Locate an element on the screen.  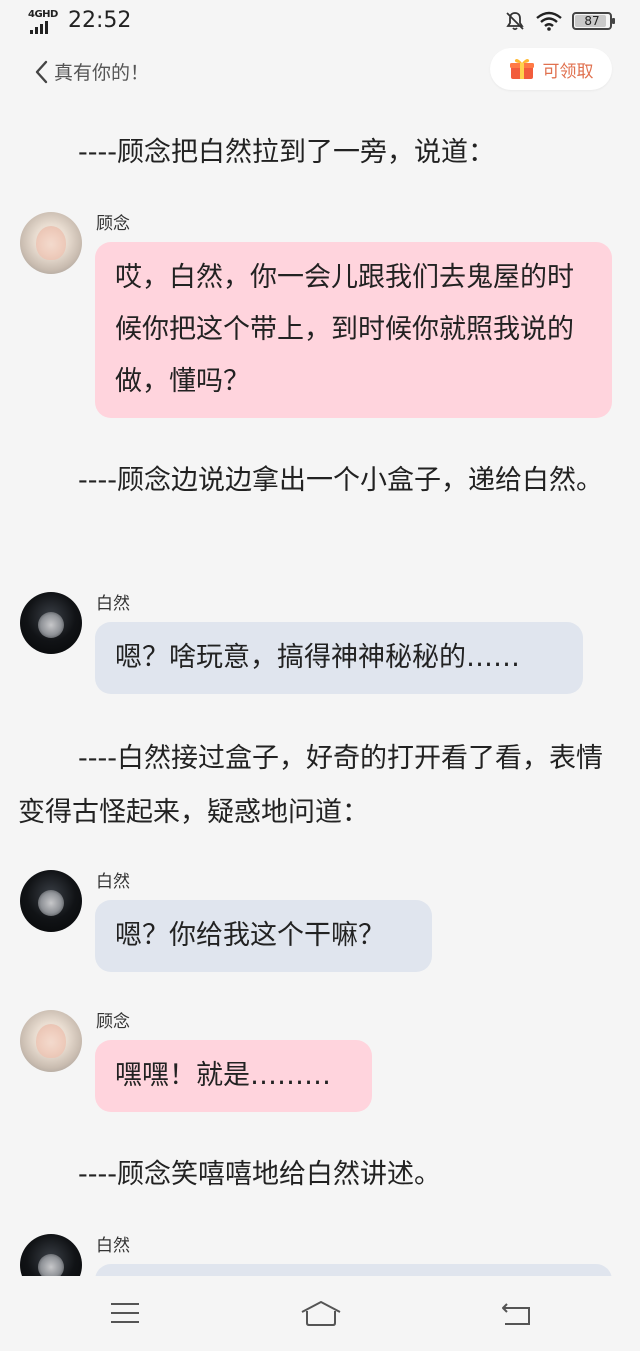
menu-icon is located at coordinates (125, 1313).